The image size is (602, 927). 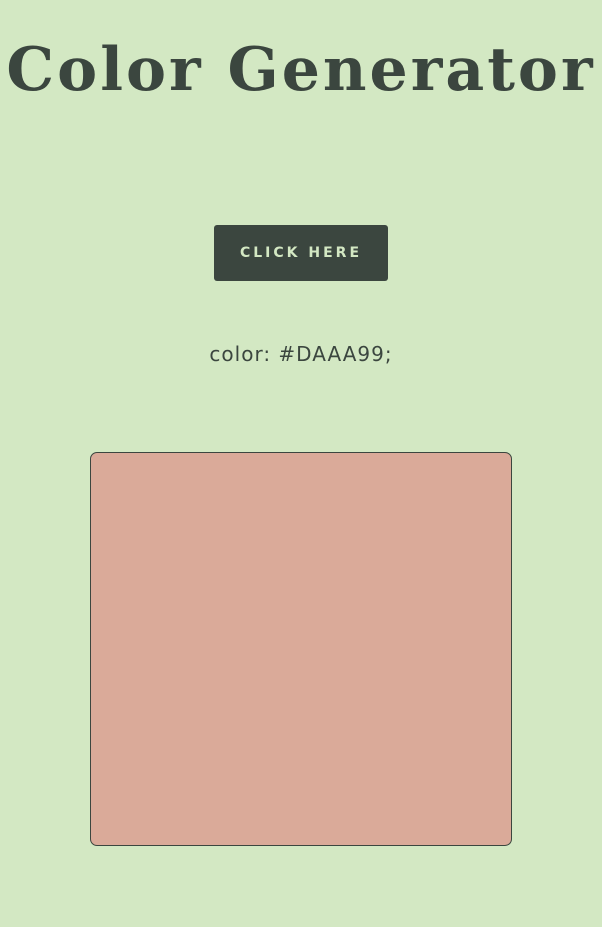 What do you see at coordinates (301, 354) in the screenshot?
I see `color-code-label: color: #DAAA99;` at bounding box center [301, 354].